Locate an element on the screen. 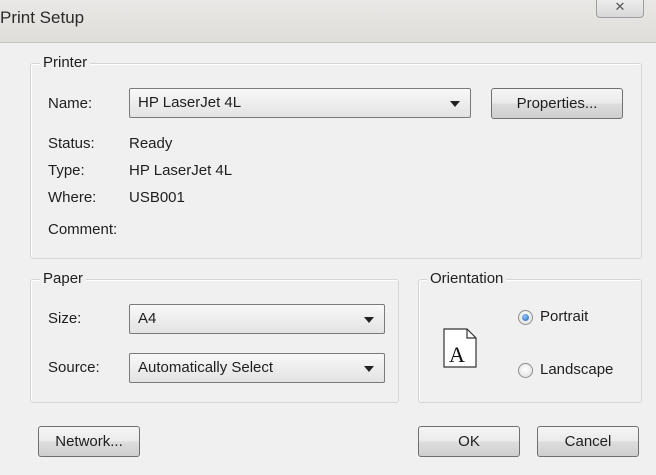 This screenshot has width=656, height=475. status-value: Ready is located at coordinates (151, 143).